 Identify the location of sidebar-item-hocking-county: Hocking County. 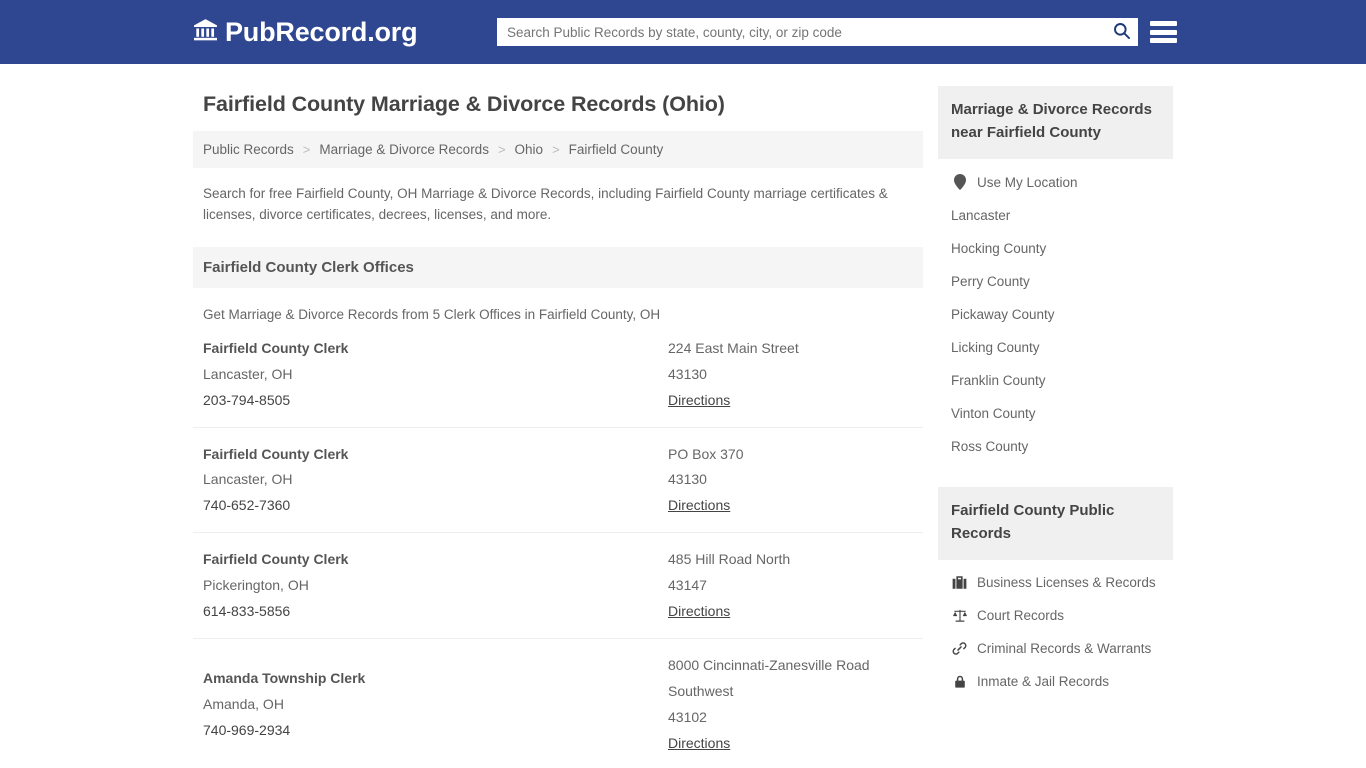
(1055, 248).